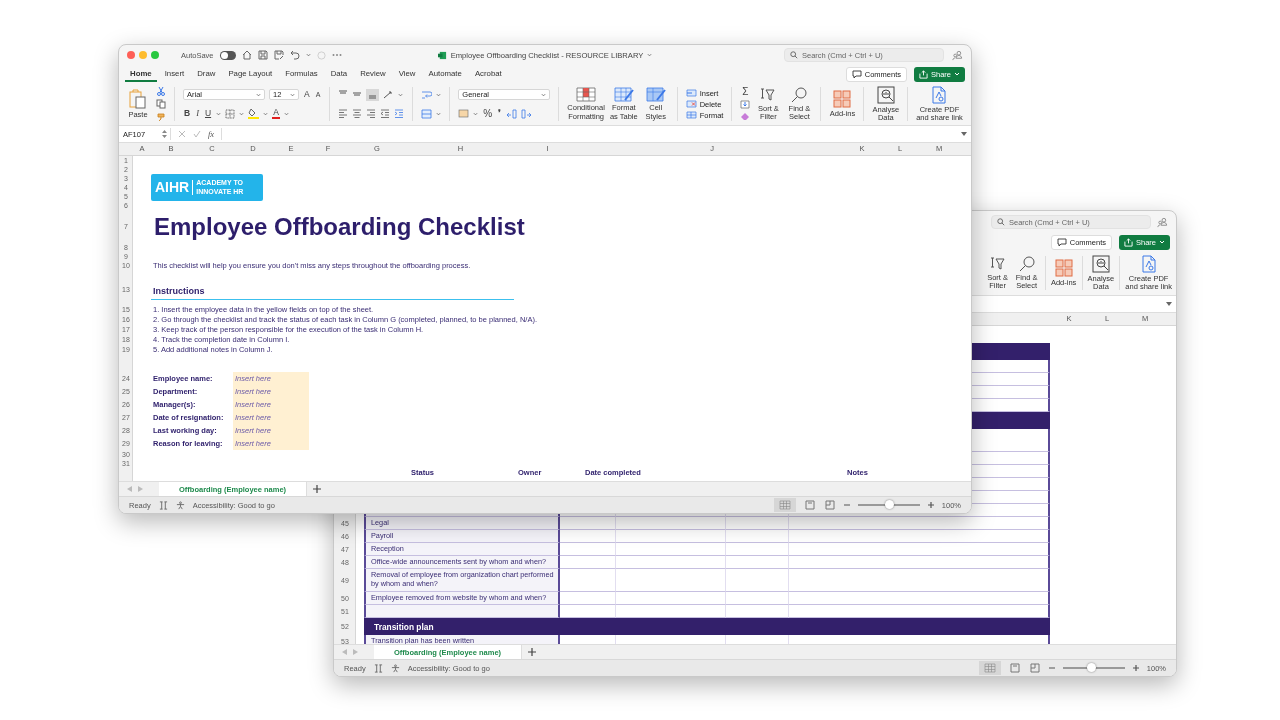  Describe the element at coordinates (155, 55) in the screenshot. I see `maximize-button` at that location.